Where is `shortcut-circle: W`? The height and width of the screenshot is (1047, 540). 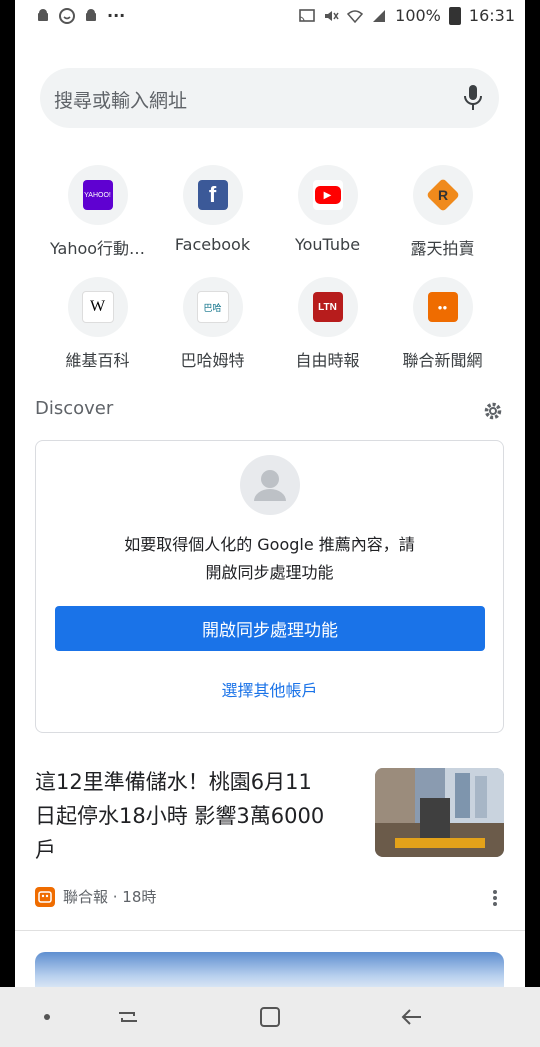
shortcut-circle: W is located at coordinates (97, 307).